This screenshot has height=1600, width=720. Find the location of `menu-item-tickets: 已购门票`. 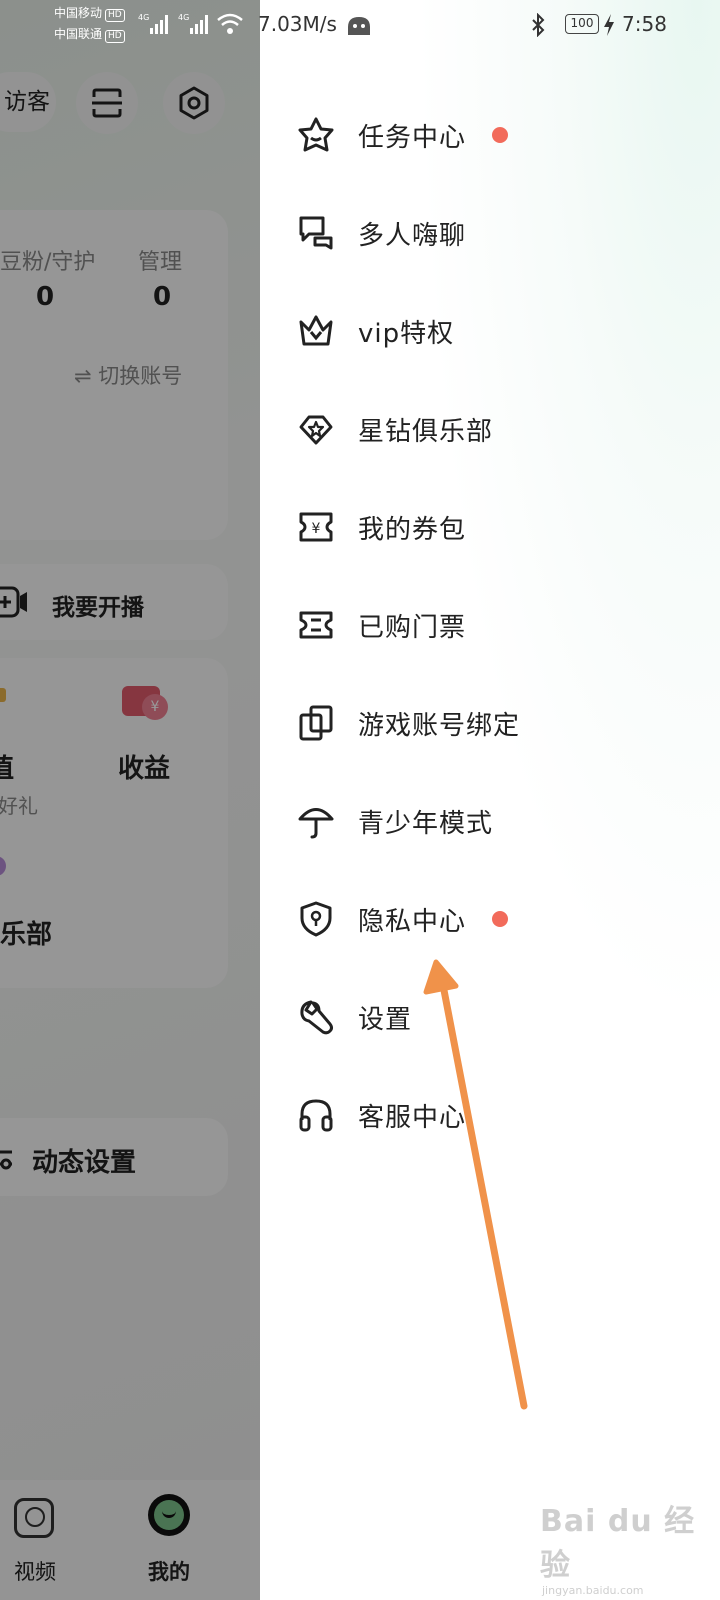

menu-item-tickets: 已购门票 is located at coordinates (496, 625).